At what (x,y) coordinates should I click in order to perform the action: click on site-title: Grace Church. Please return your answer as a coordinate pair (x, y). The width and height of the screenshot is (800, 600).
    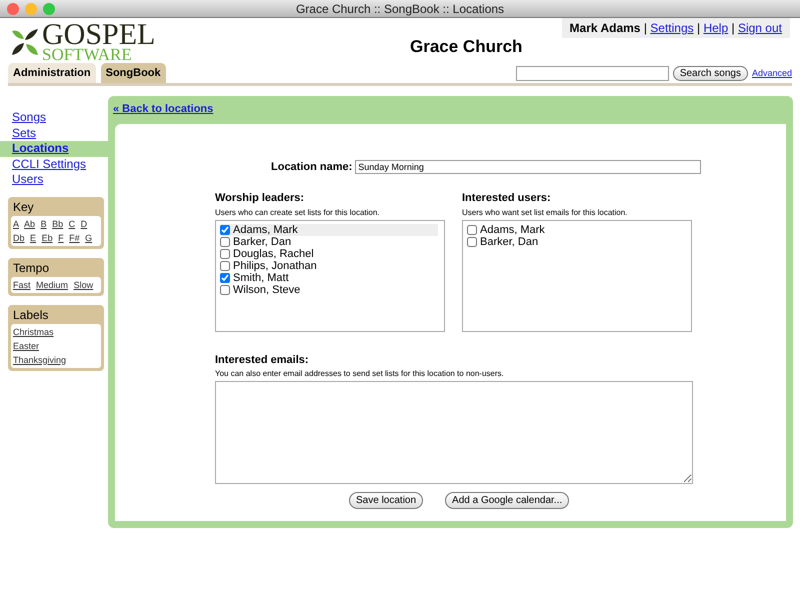
    Looking at the image, I should click on (466, 47).